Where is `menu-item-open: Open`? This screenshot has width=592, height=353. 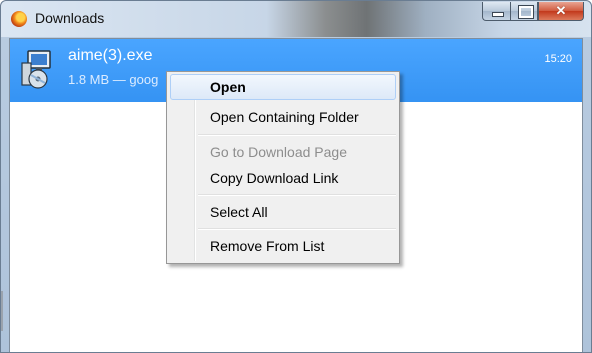
menu-item-open: Open is located at coordinates (283, 87).